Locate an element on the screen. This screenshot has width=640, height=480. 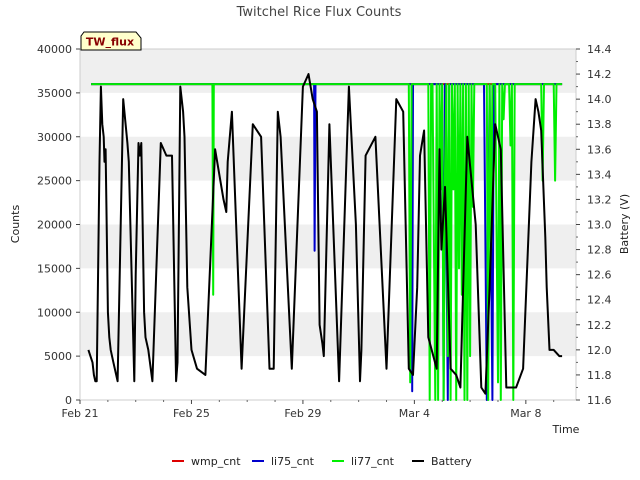
y-tick-label-right: 11.6 is located at coordinates (599, 400).